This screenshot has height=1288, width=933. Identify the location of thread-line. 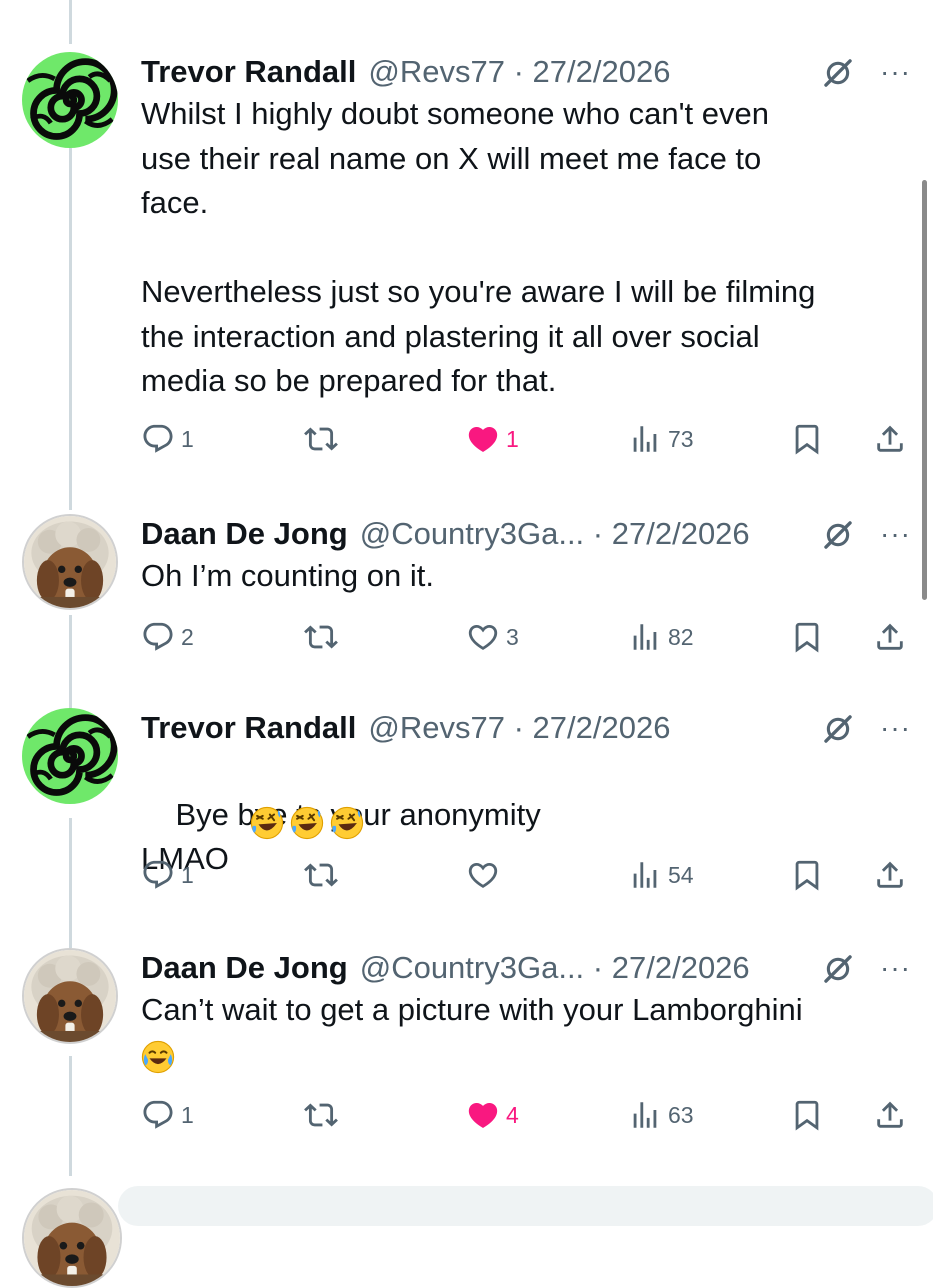
(70, 22).